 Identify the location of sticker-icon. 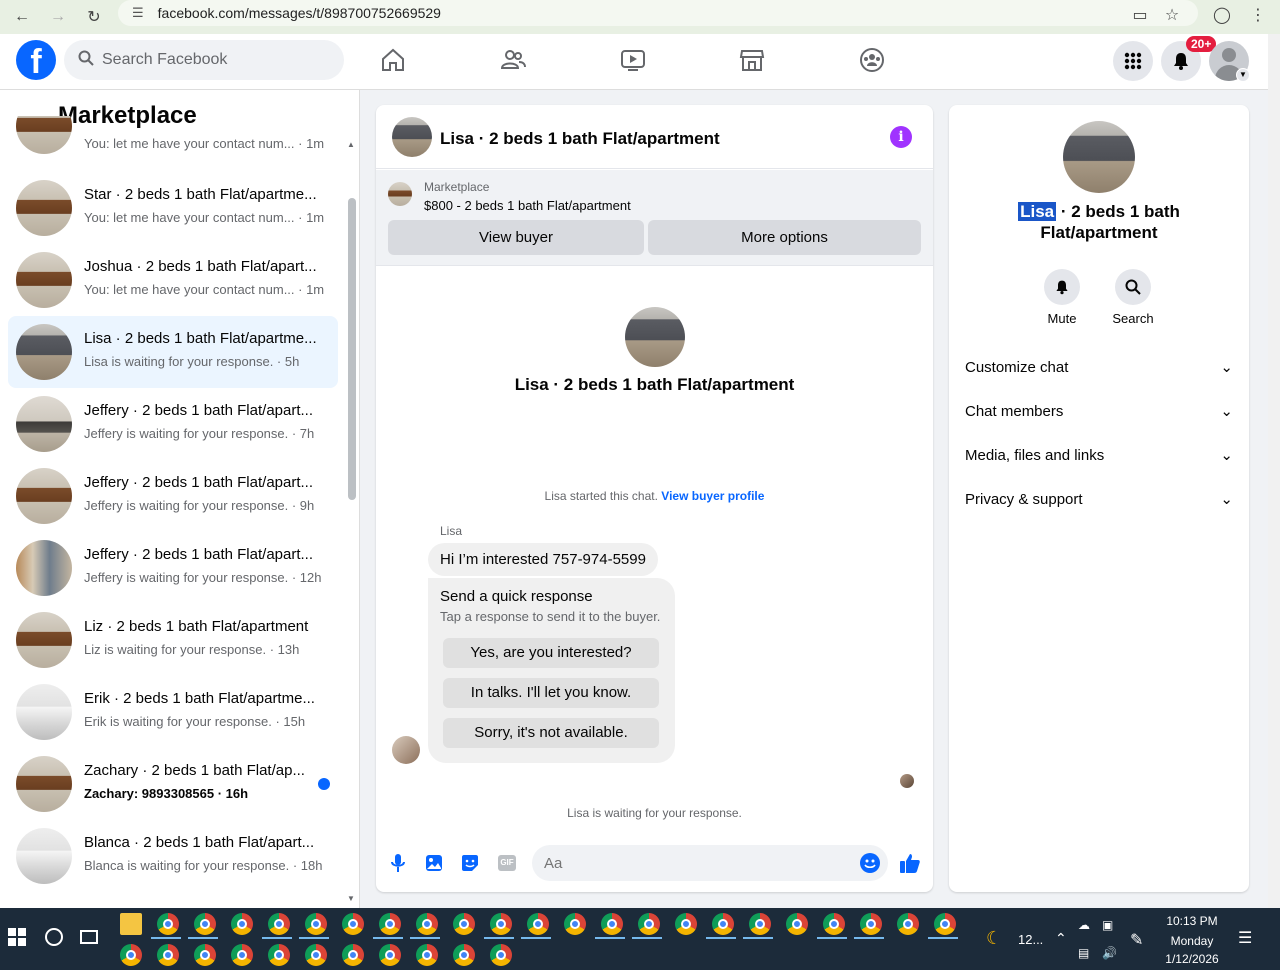
(470, 863).